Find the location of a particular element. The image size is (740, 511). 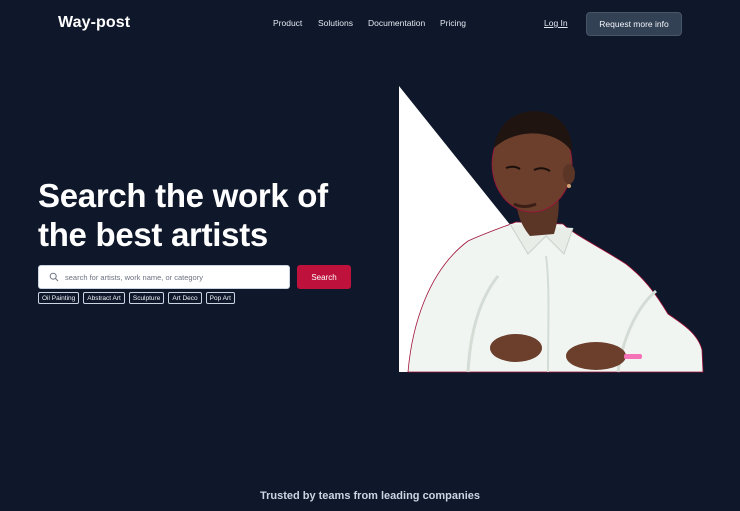

search-box is located at coordinates (164, 277).